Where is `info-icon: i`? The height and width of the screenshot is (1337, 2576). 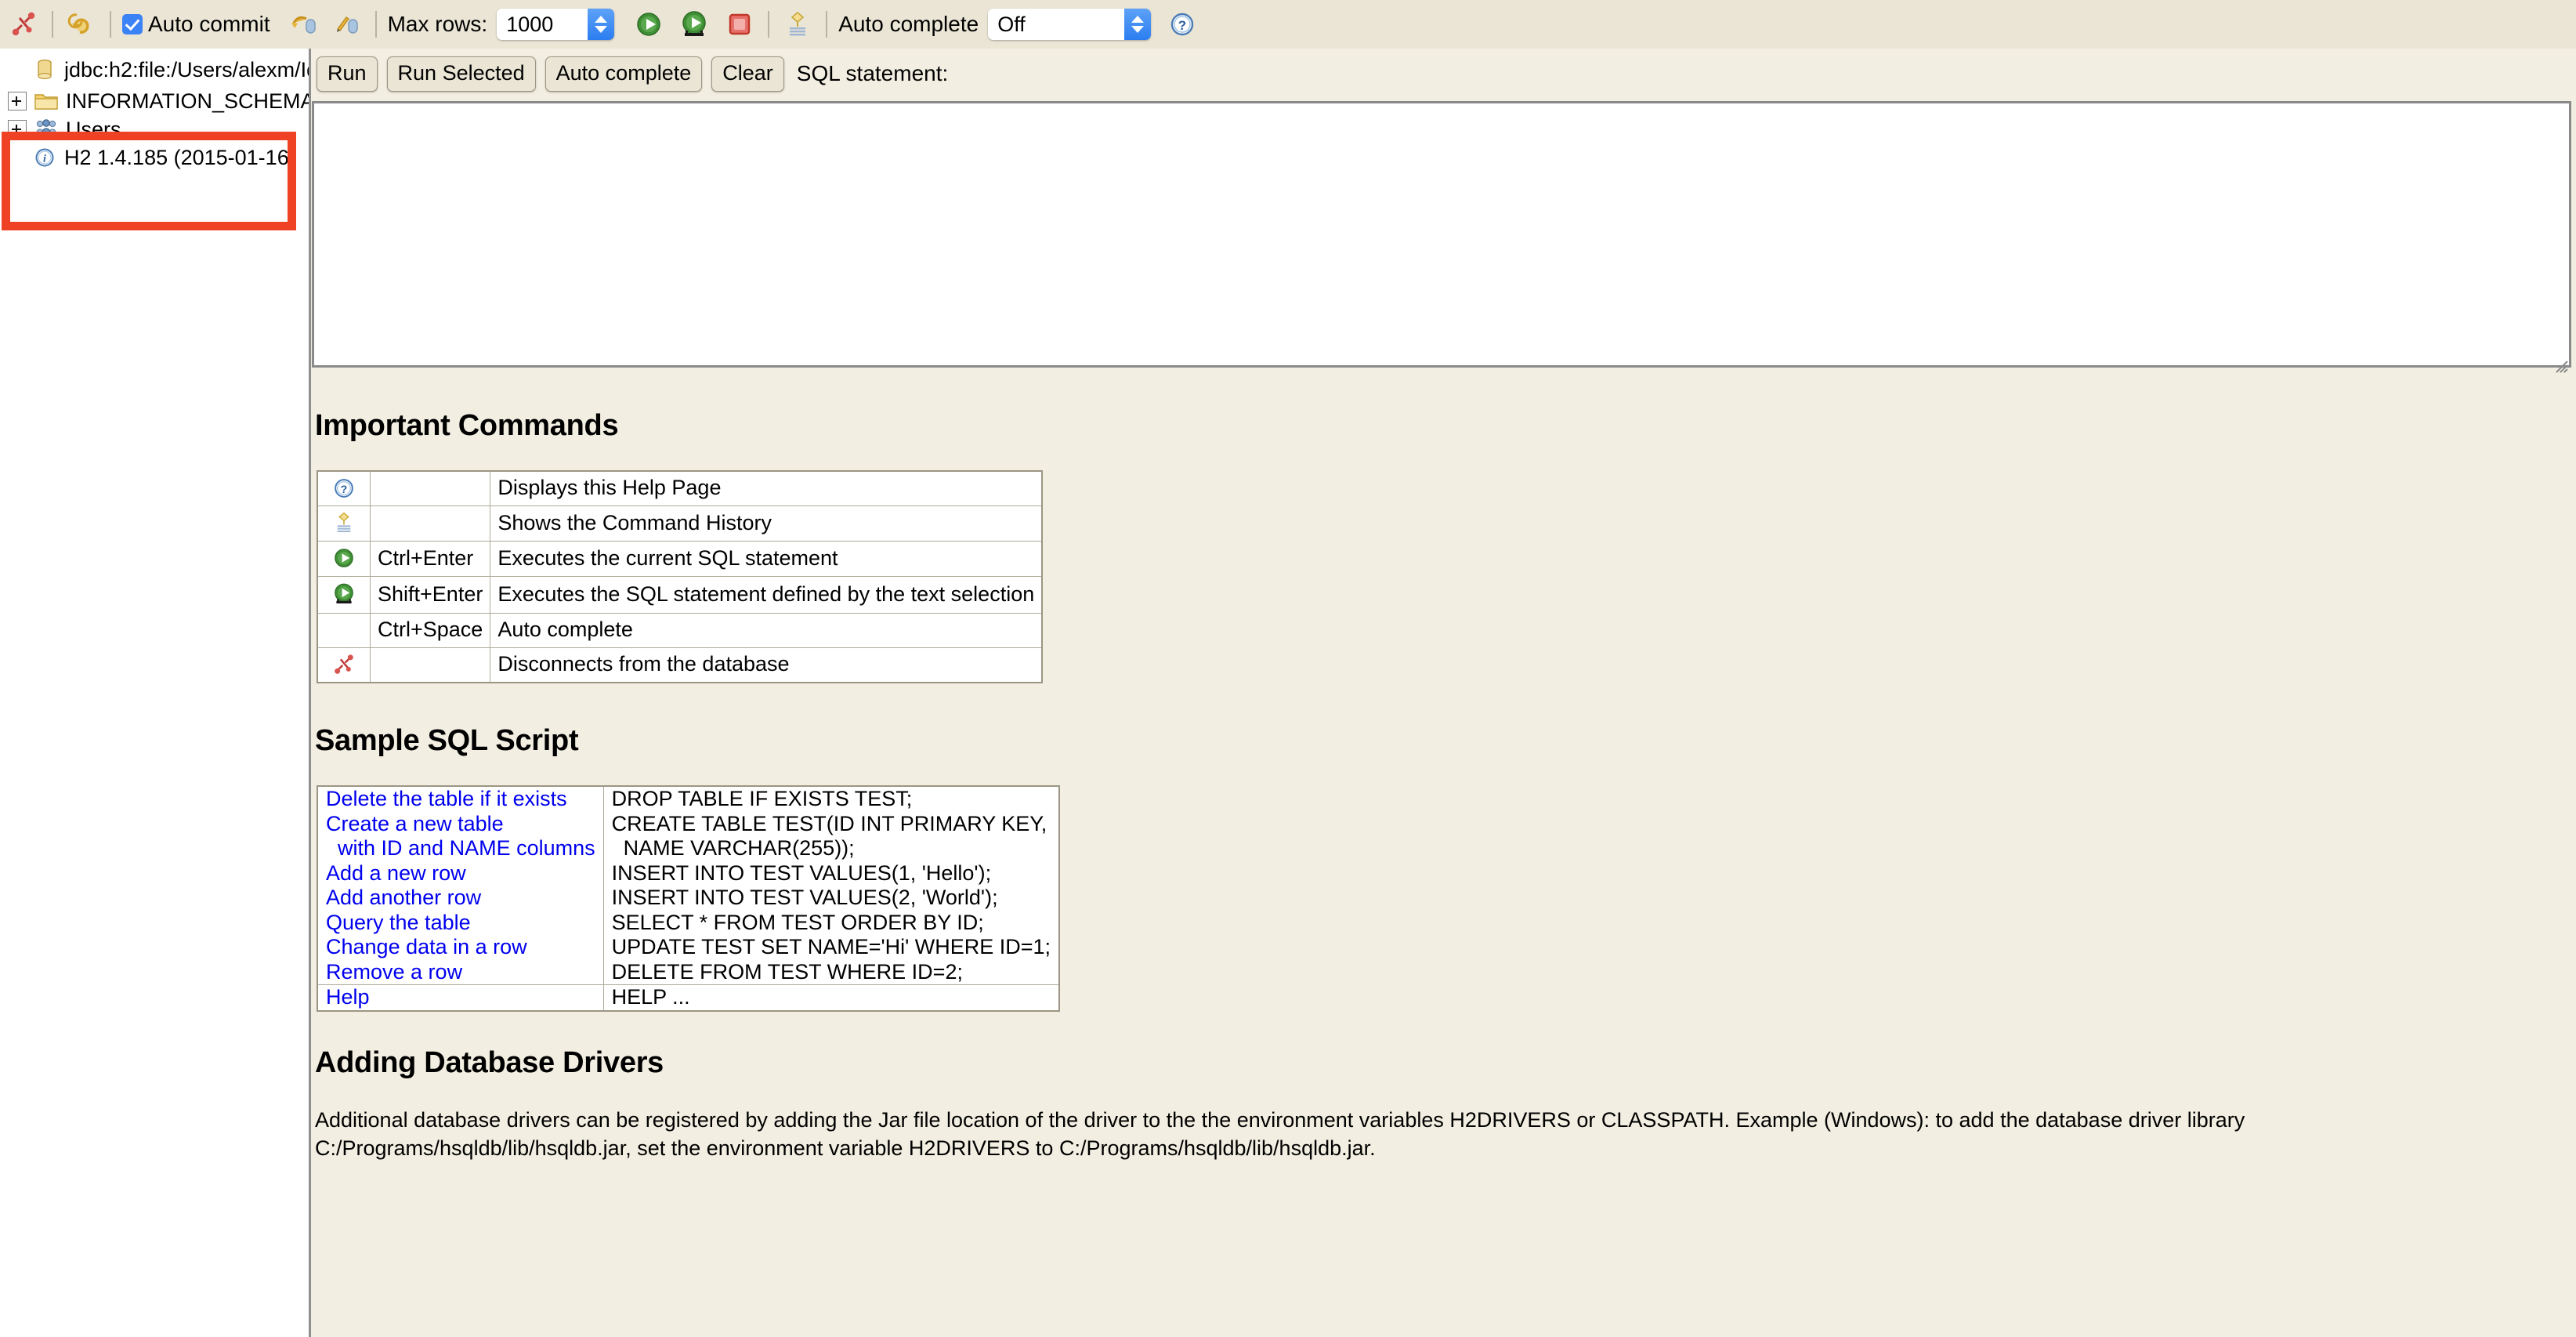 info-icon: i is located at coordinates (44, 157).